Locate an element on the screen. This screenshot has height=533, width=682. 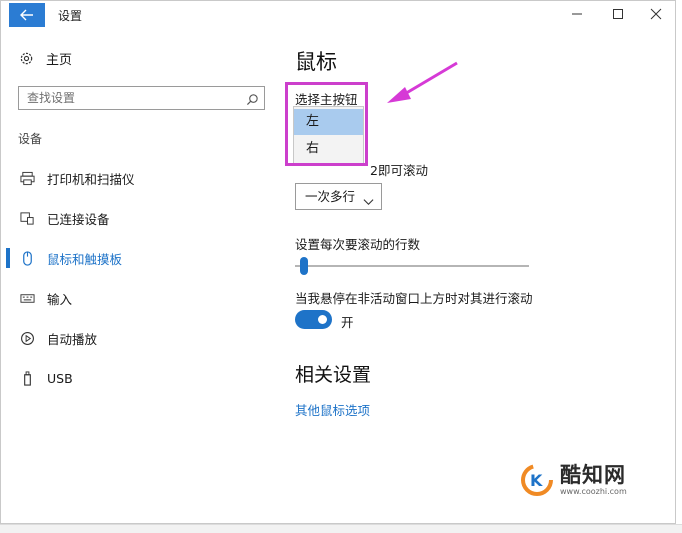
sidebar-item-label: USB is located at coordinates (60, 378).